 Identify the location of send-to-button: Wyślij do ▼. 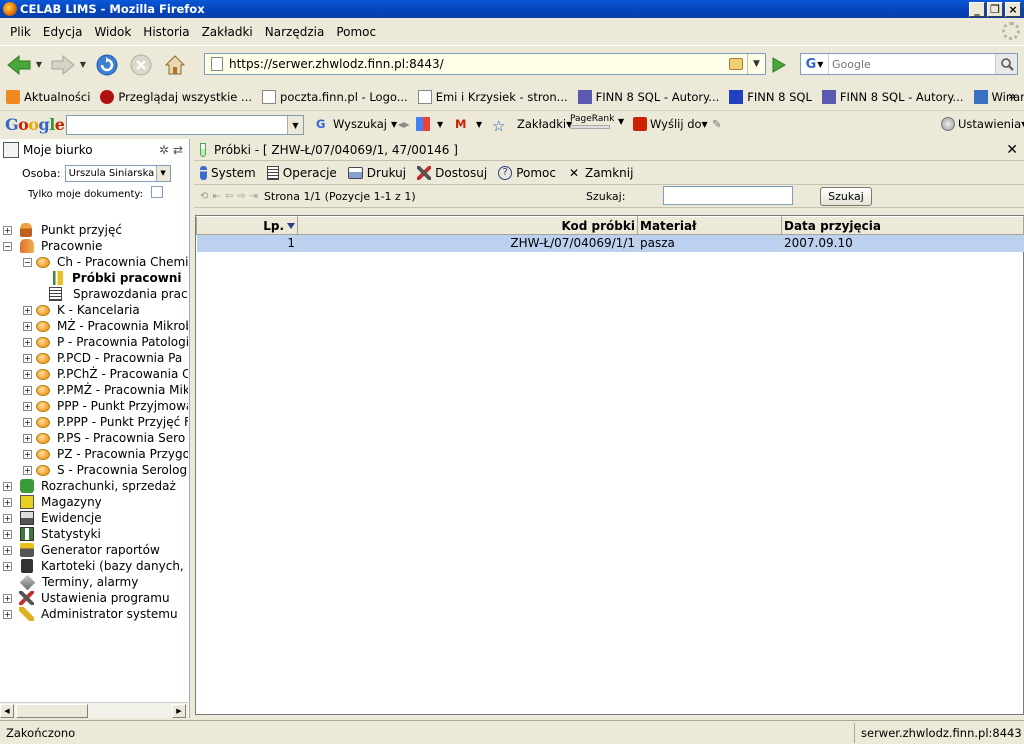
(670, 124).